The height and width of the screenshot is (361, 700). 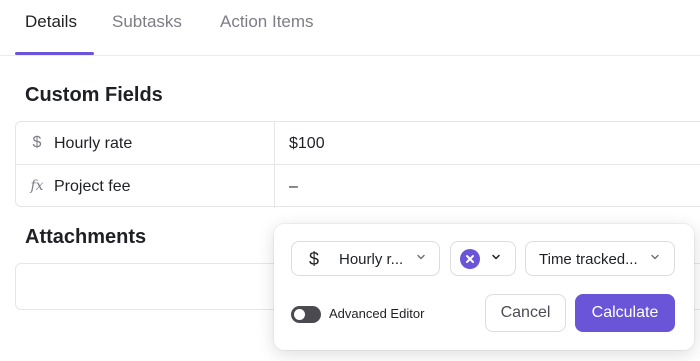 I want to click on tab-action-items: Action Items, so click(x=267, y=22).